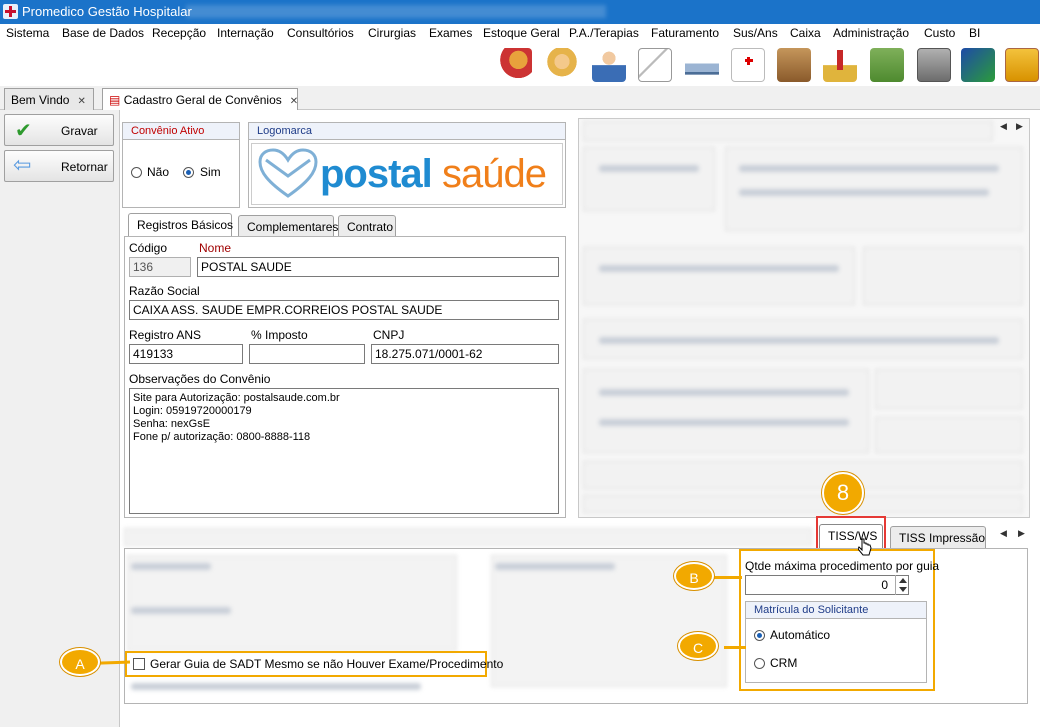 The width and height of the screenshot is (1040, 727). I want to click on menu-faturamento: Faturamento, so click(685, 33).